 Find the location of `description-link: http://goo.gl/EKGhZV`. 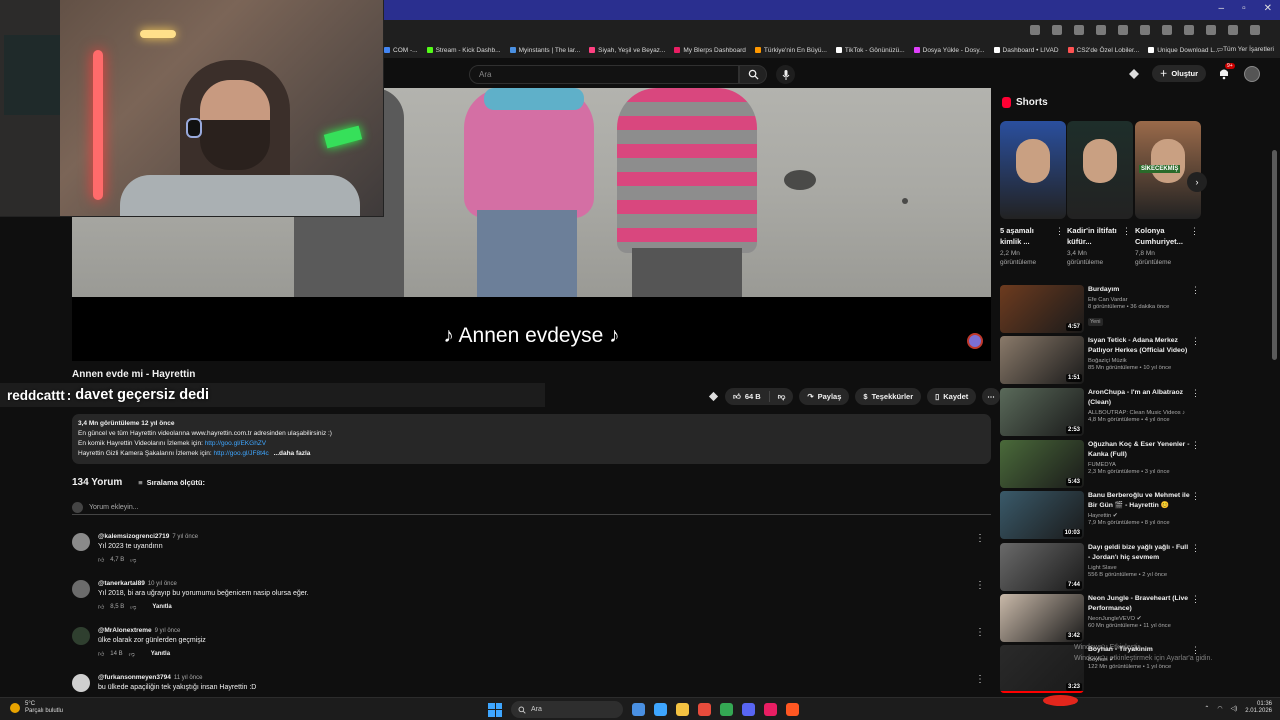

description-link: http://goo.gl/EKGhZV is located at coordinates (235, 443).